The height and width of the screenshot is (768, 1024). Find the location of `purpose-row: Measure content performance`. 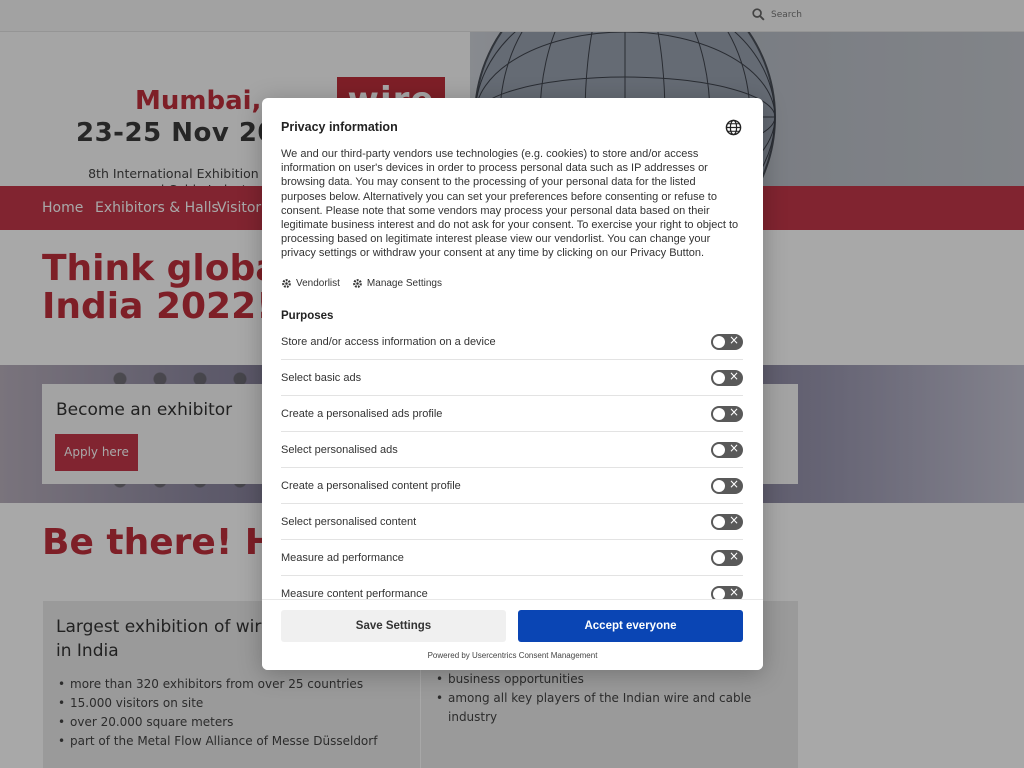

purpose-row: Measure content performance is located at coordinates (512, 587).